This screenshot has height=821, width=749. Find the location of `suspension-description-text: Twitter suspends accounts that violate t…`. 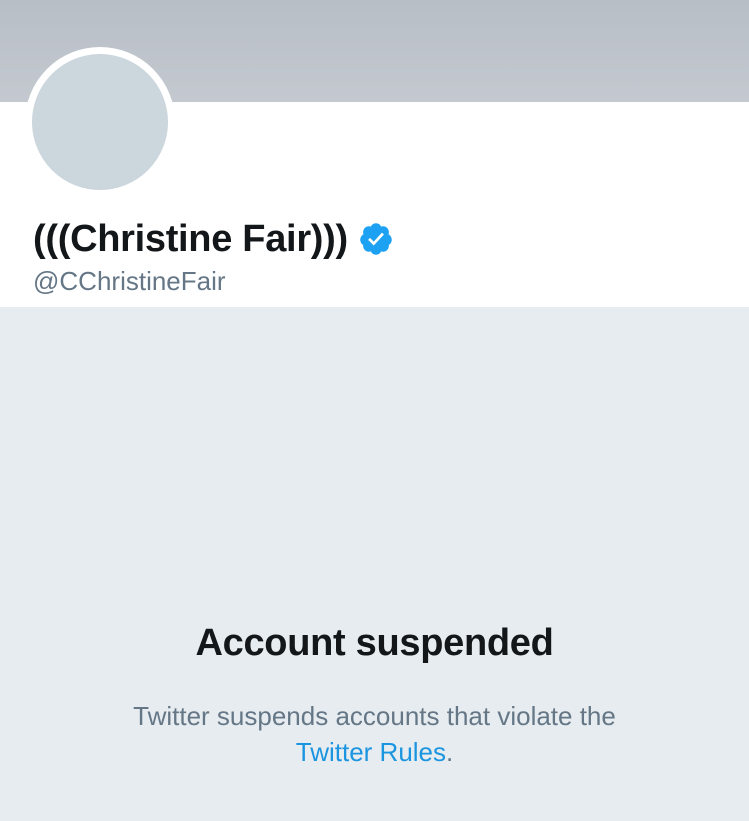

suspension-description-text: Twitter suspends accounts that violate t… is located at coordinates (374, 716).